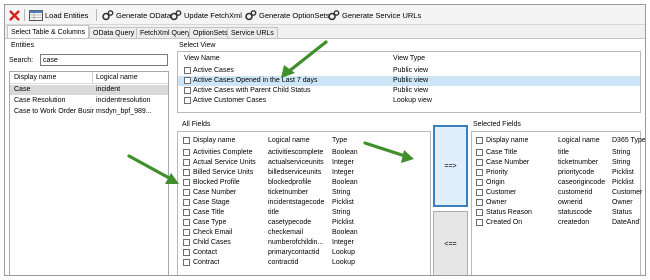 This screenshot has width=650, height=280. I want to click on list-item: Status Reason statuscode Status, so click(556, 213).